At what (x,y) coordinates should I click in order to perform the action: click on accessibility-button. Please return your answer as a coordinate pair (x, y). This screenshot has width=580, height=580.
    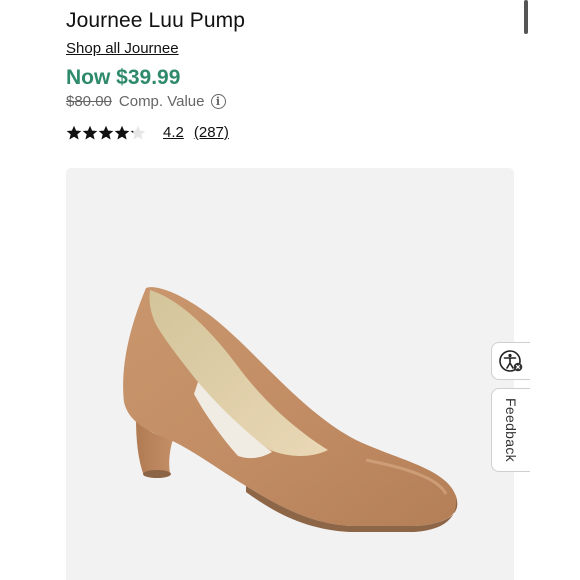
    Looking at the image, I should click on (510, 361).